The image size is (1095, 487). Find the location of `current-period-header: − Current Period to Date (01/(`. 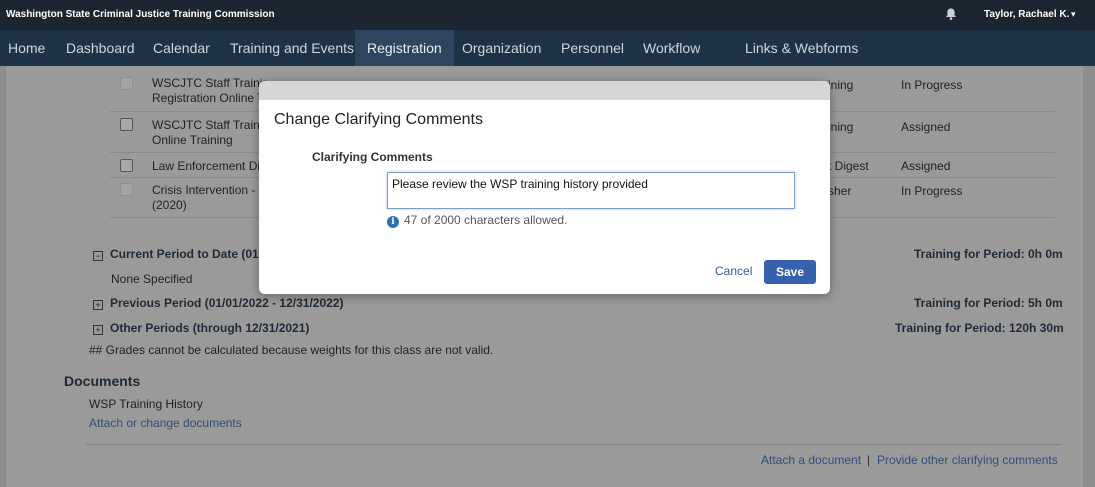

current-period-header: − Current Period to Date (01/( is located at coordinates (179, 254).